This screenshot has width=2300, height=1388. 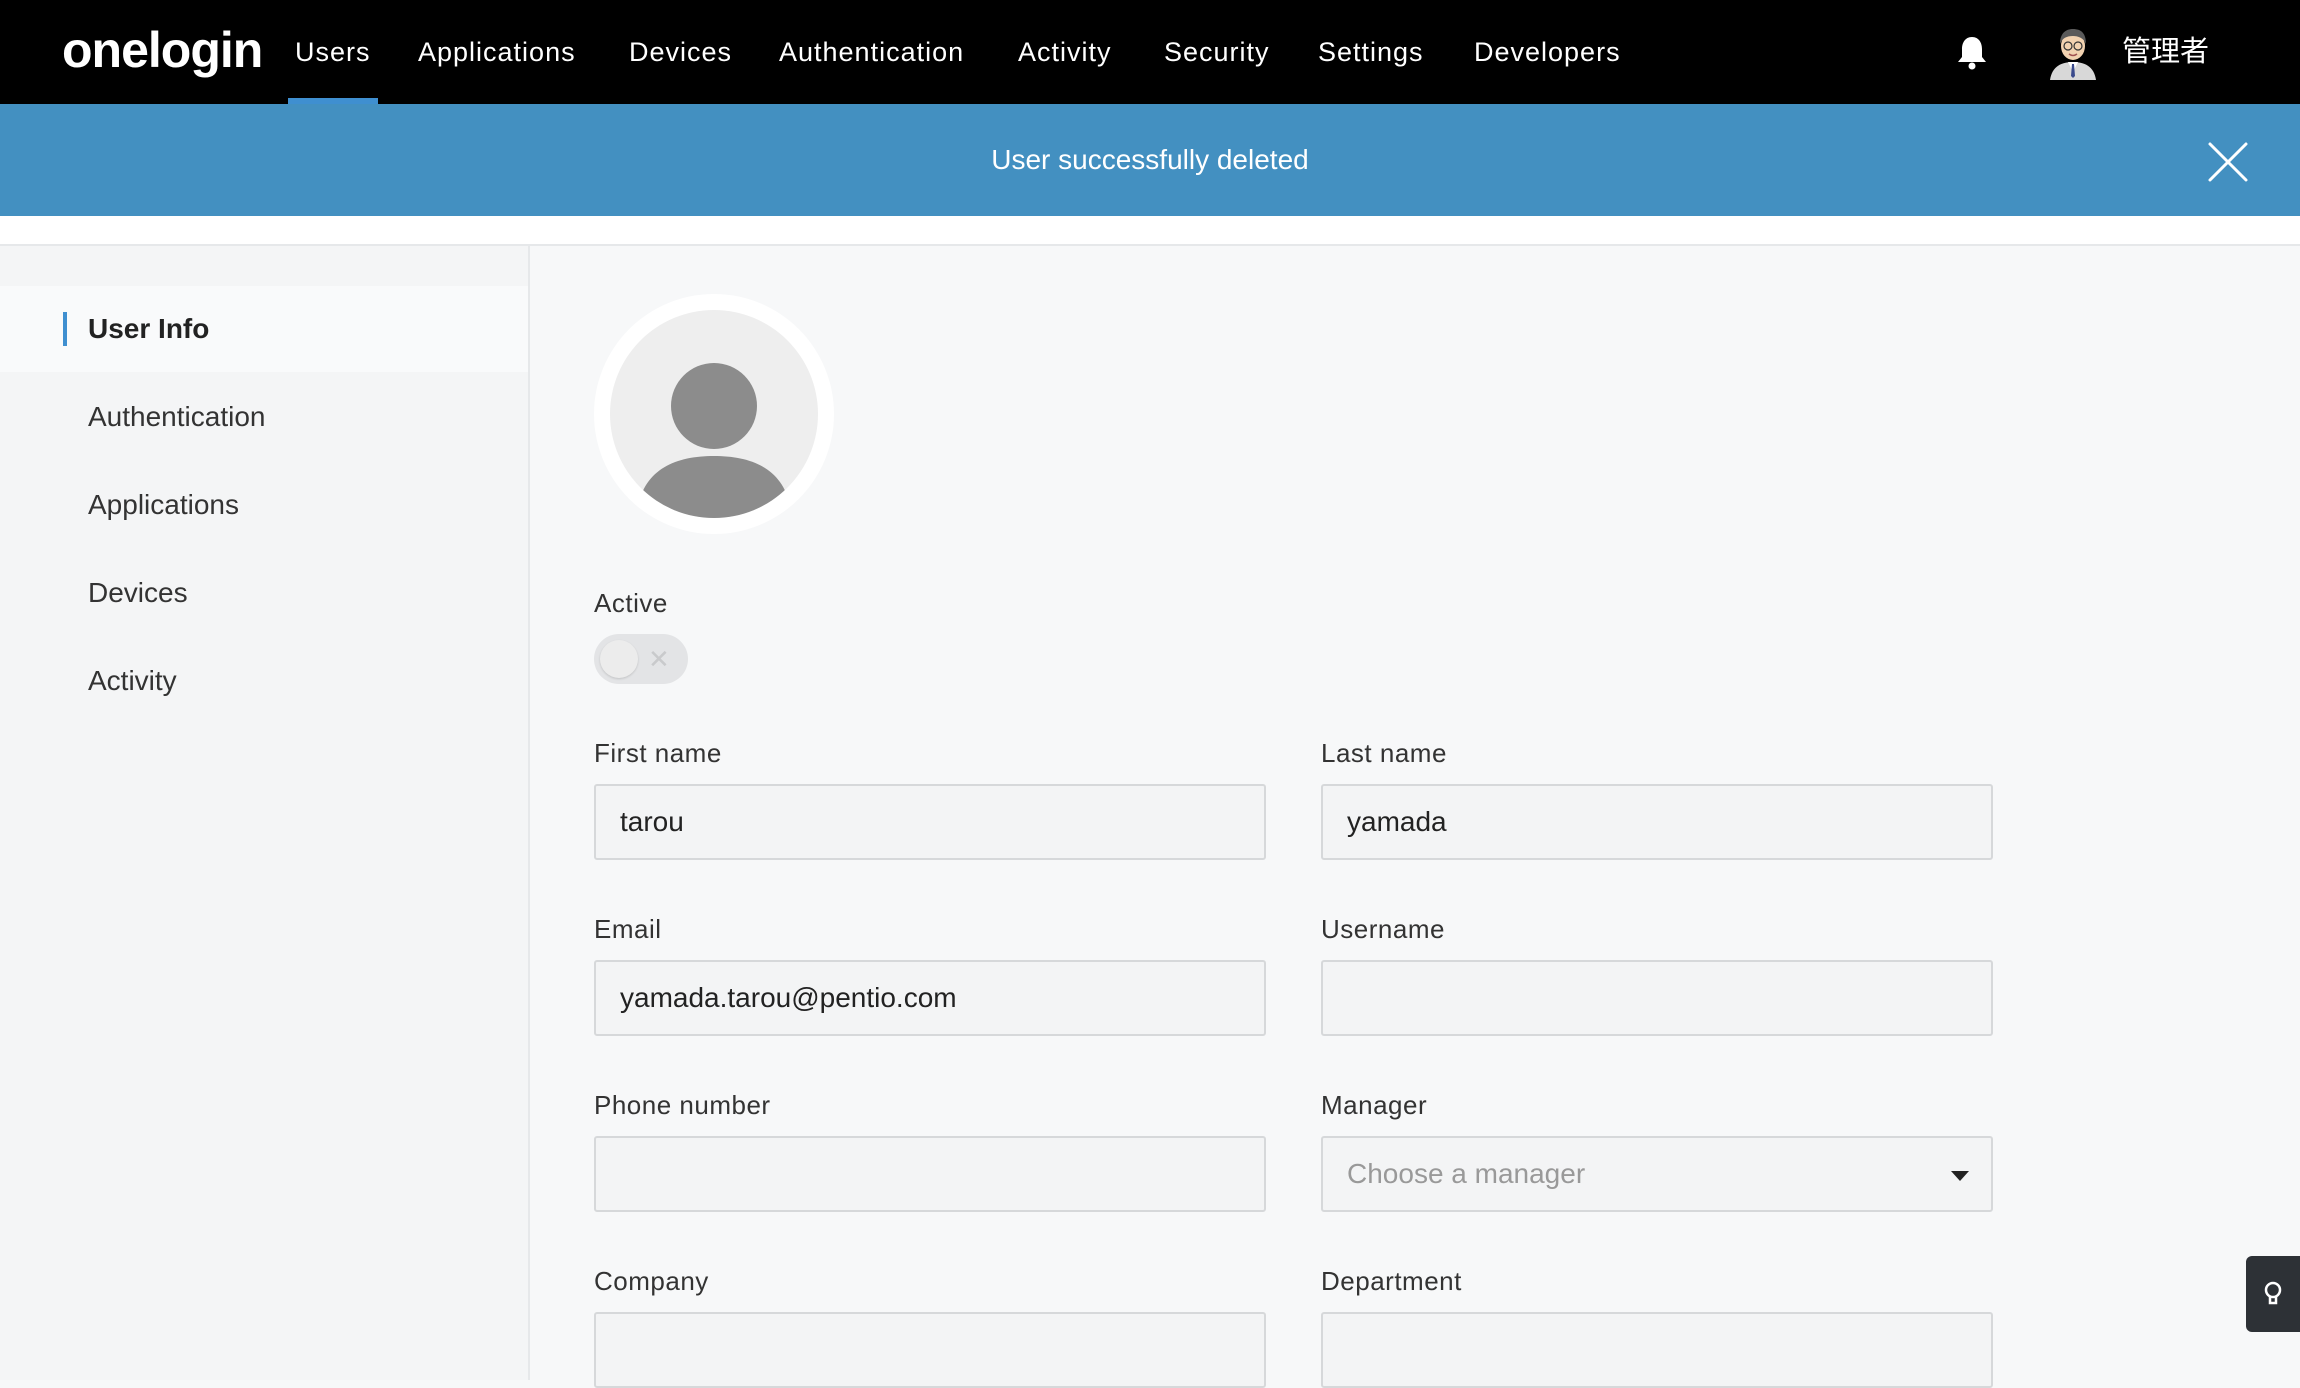 What do you see at coordinates (2165, 52) in the screenshot?
I see `user-name: 管理者` at bounding box center [2165, 52].